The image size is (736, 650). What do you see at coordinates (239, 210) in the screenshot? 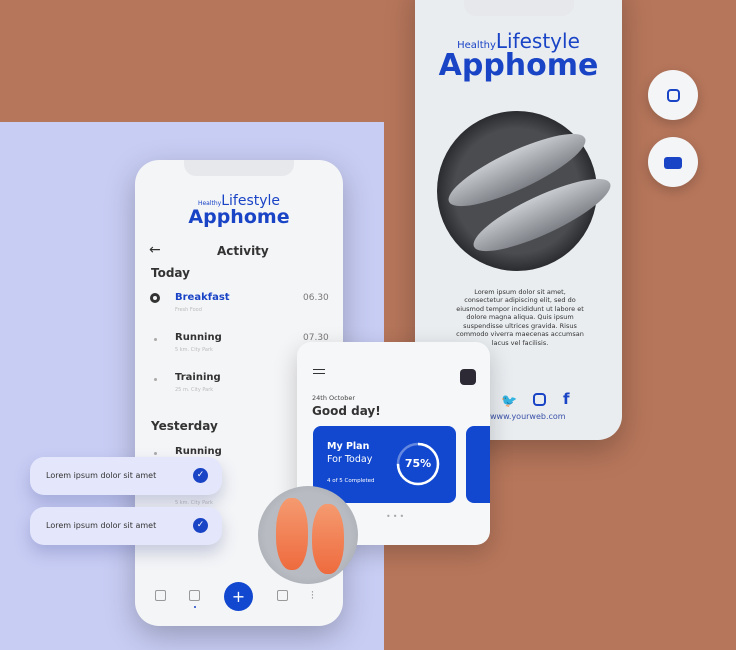
I see `app-logo: HealthyLifestyle Apphome` at bounding box center [239, 210].